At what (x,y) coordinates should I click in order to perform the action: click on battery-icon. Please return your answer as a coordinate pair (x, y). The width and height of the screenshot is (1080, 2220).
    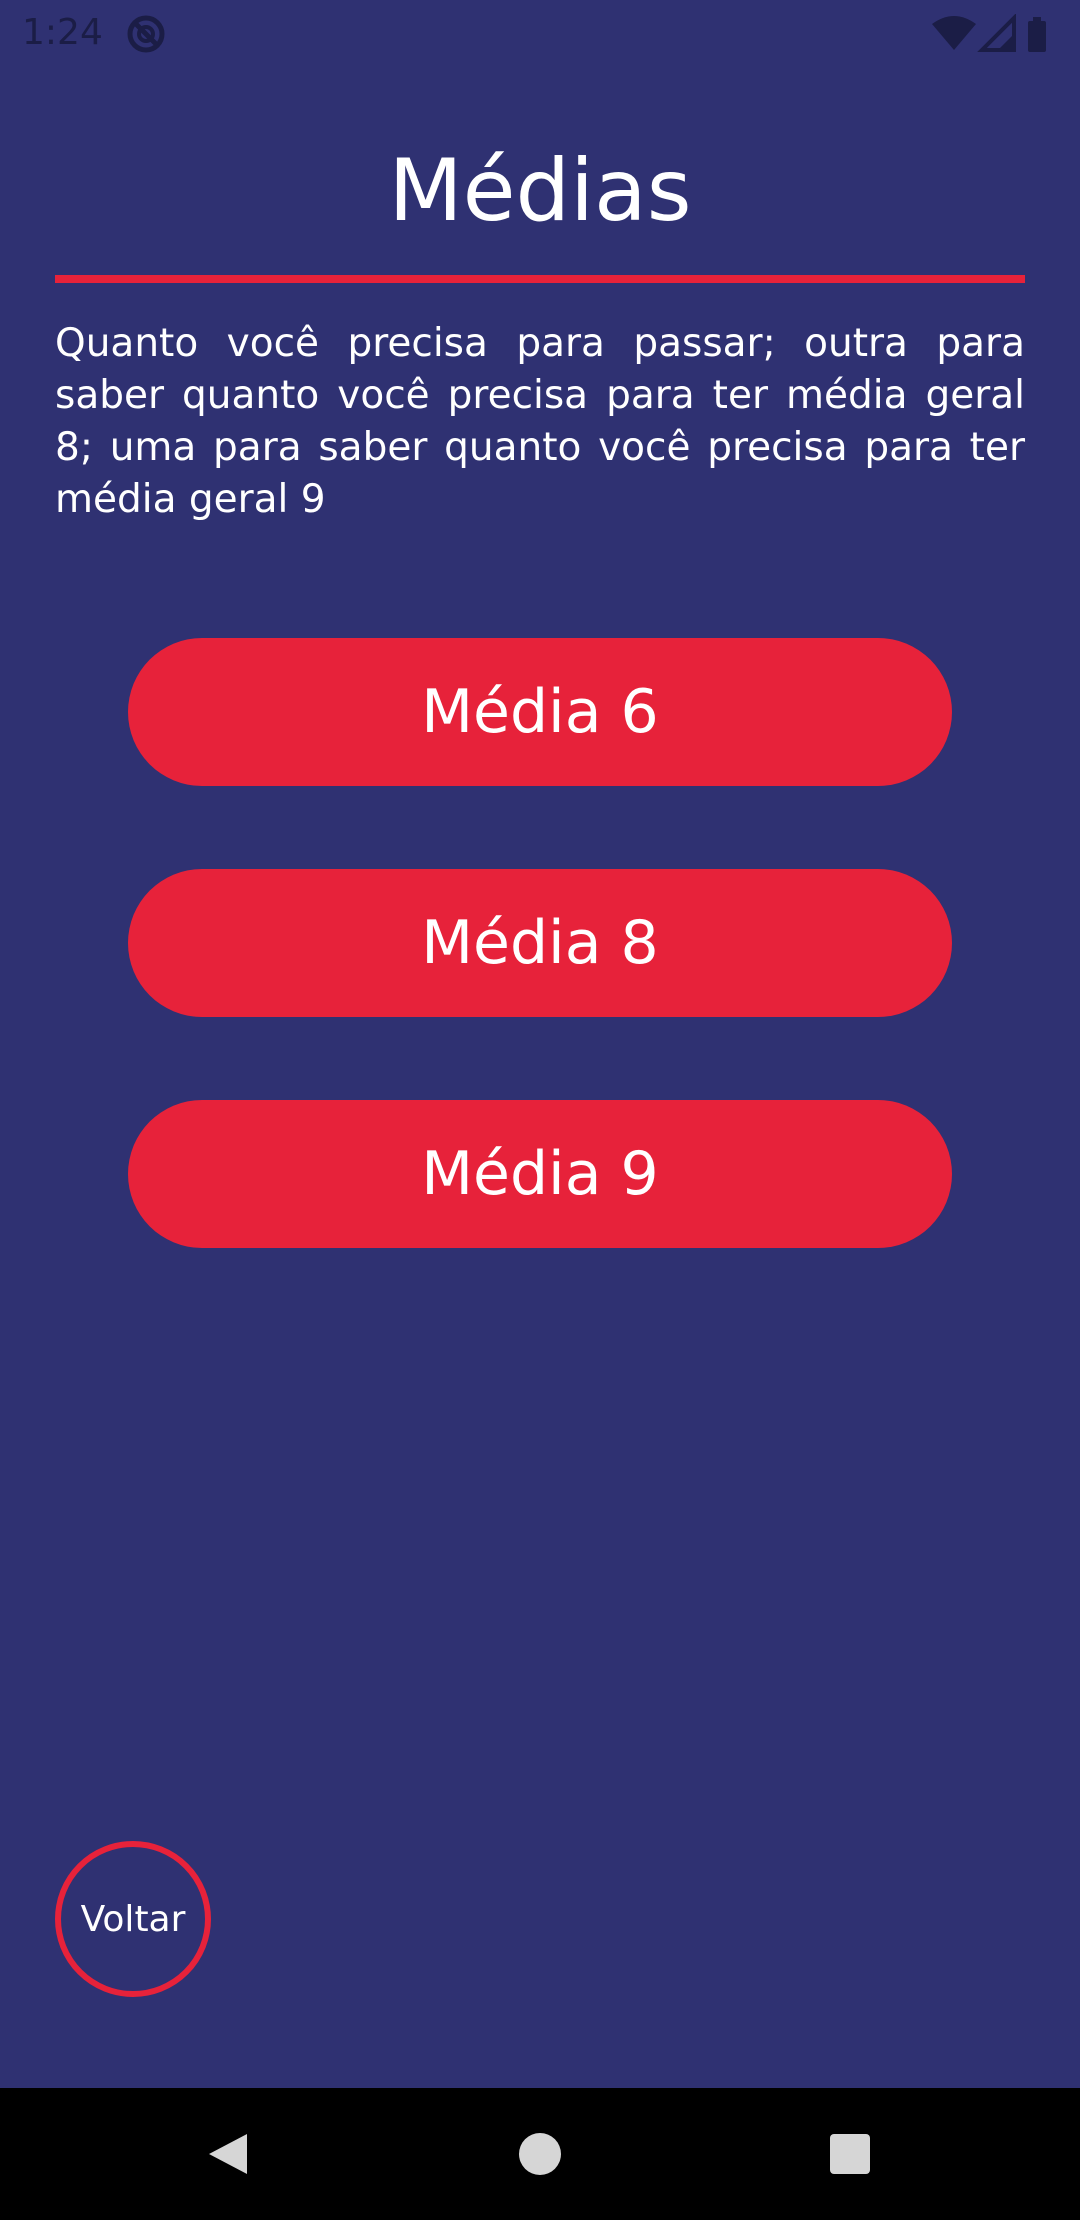
    Looking at the image, I should click on (1037, 34).